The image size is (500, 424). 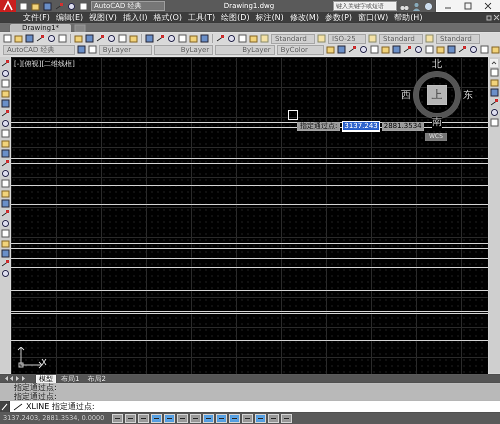 I want to click on maximize-icon, so click(x=468, y=6).